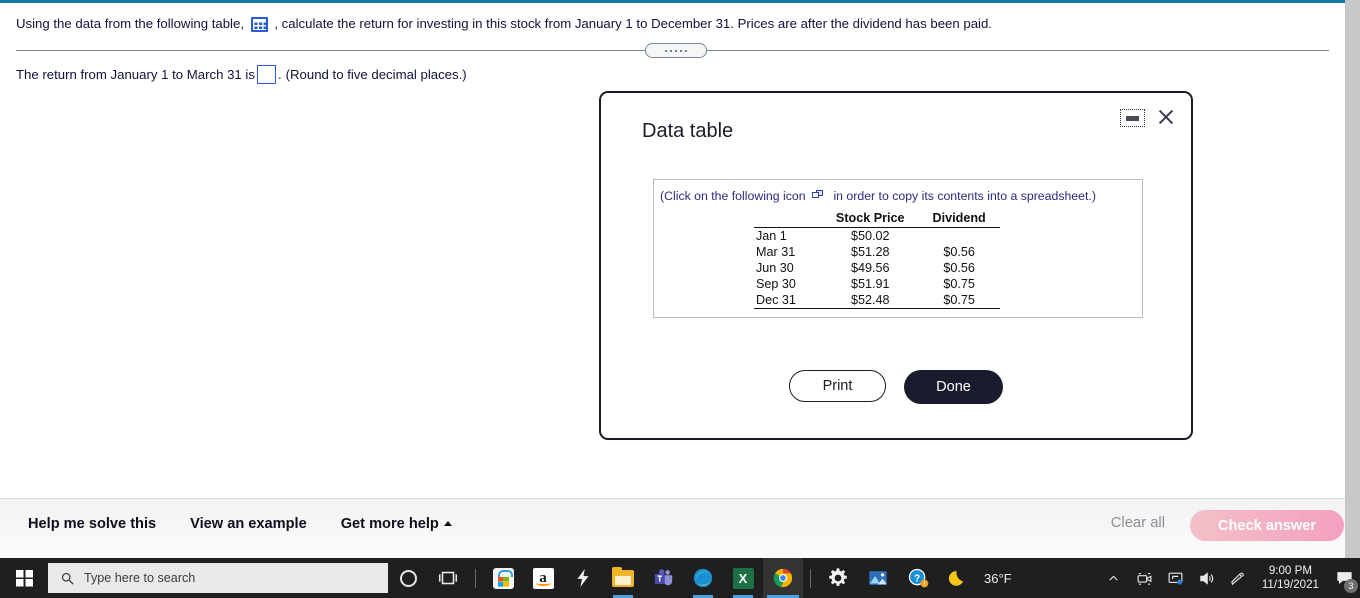  I want to click on cell-stock-price: $50.02, so click(870, 236).